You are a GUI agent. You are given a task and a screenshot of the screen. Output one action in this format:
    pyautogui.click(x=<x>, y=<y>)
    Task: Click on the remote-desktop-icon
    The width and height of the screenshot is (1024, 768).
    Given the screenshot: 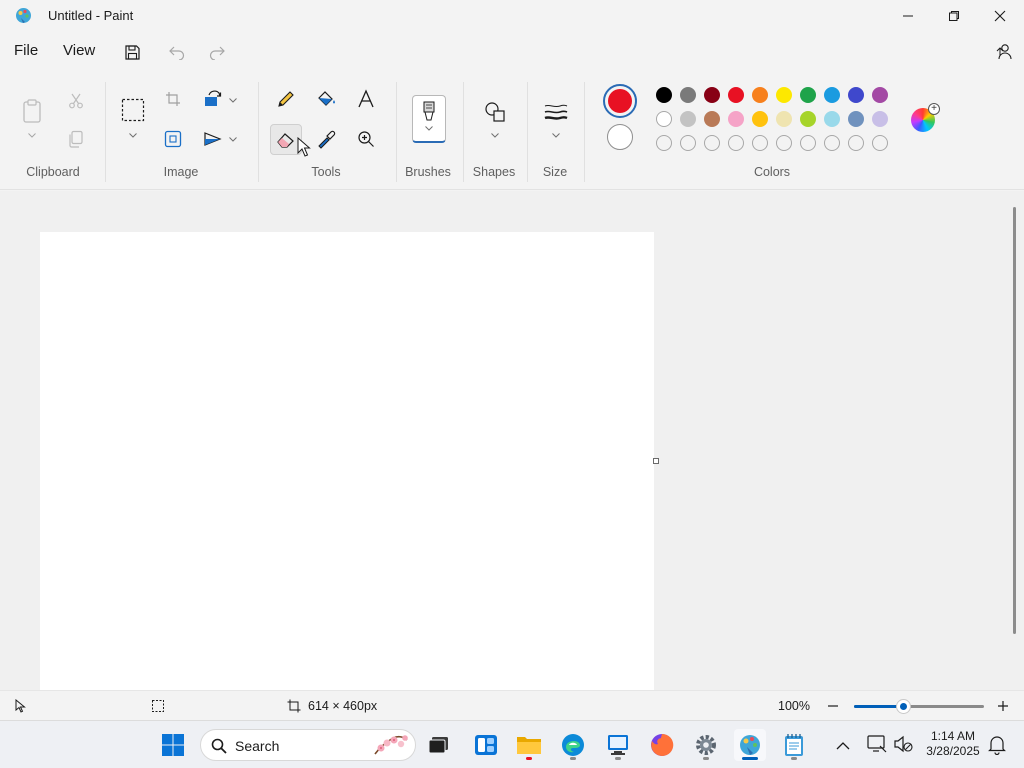 What is the action you would take?
    pyautogui.click(x=618, y=745)
    